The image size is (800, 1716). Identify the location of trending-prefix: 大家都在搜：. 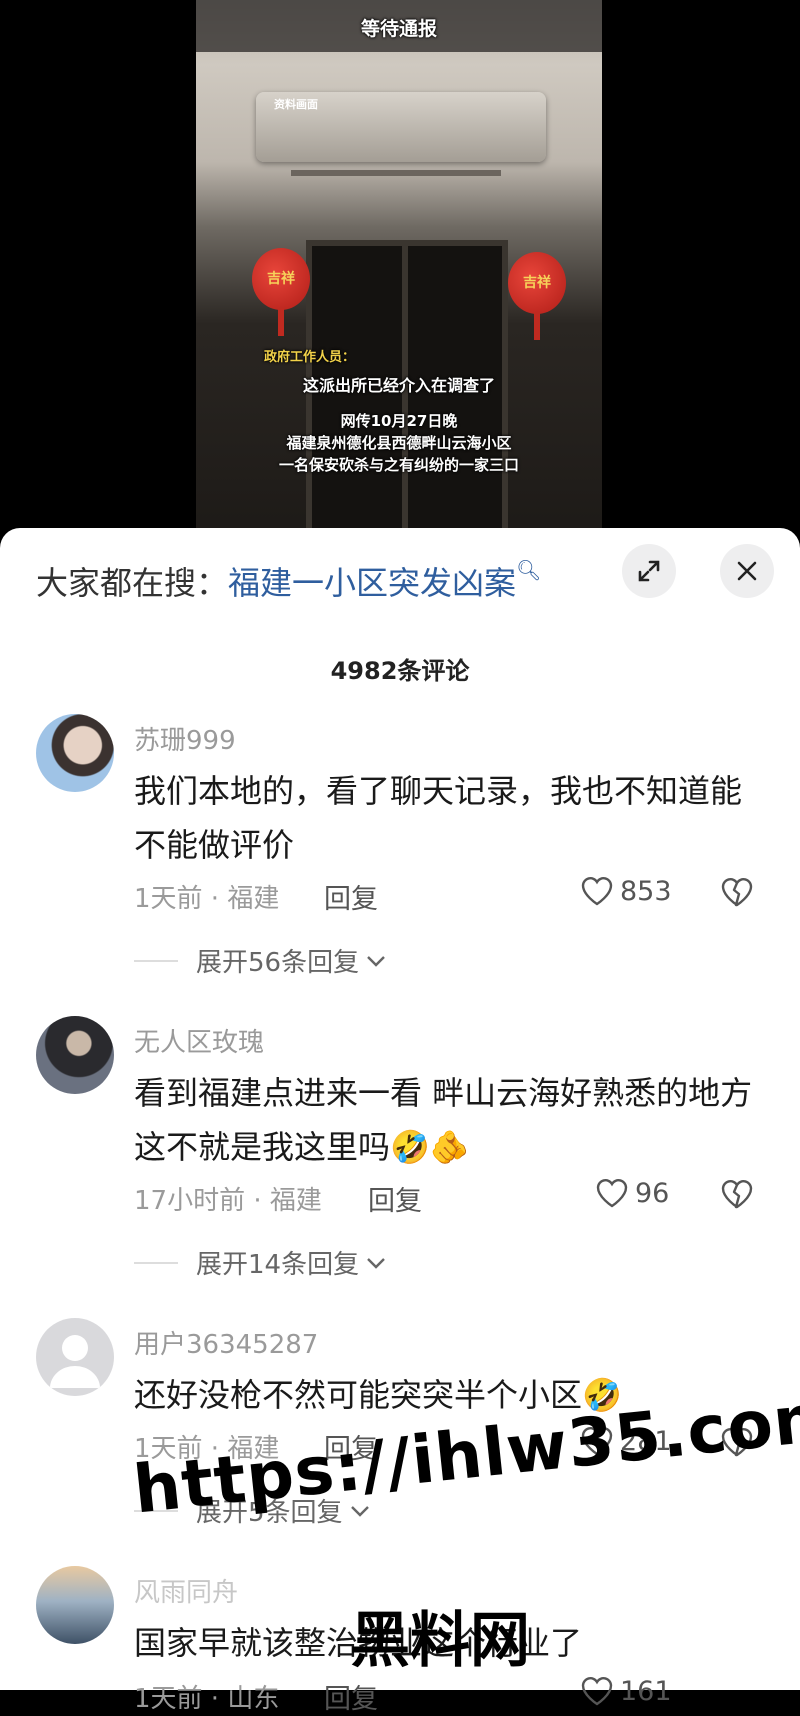
(132, 583).